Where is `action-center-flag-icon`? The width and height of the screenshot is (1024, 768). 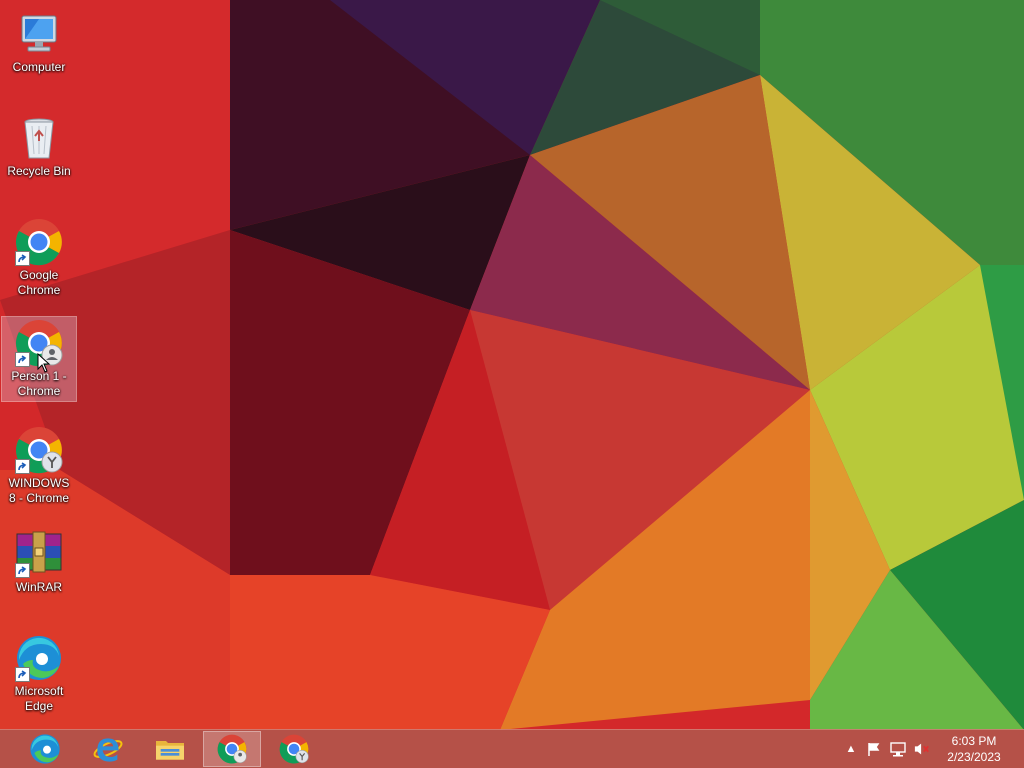
action-center-flag-icon is located at coordinates (874, 749).